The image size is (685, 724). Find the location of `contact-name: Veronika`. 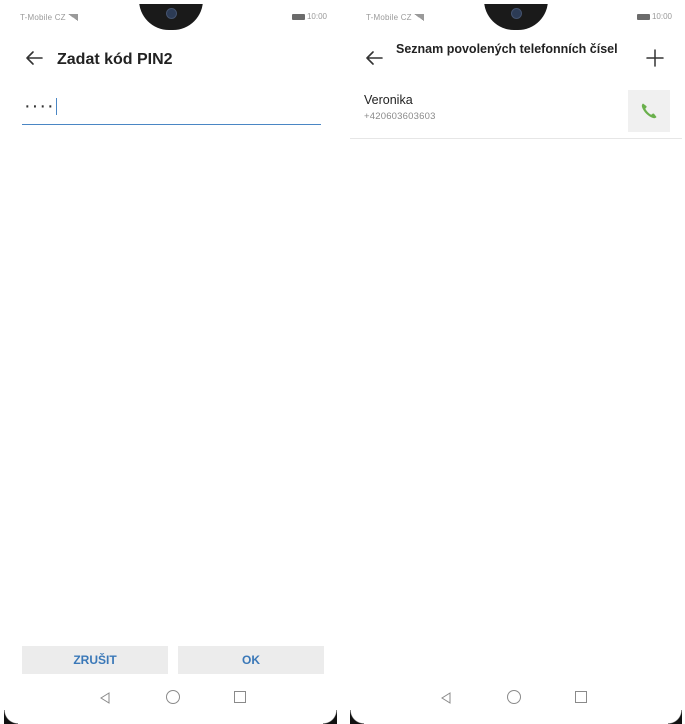

contact-name: Veronika is located at coordinates (388, 100).